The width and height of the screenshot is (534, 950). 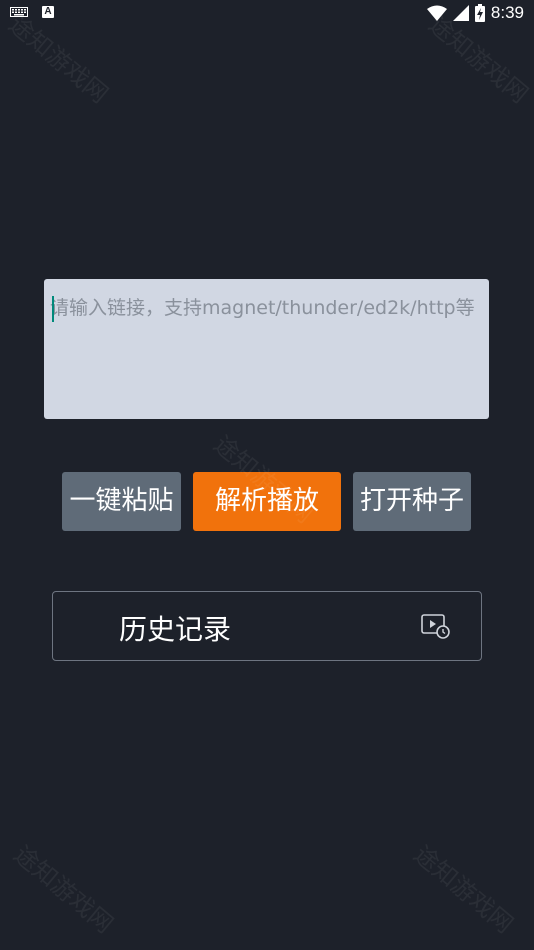 I want to click on status-bar: A 8:39, so click(x=267, y=14).